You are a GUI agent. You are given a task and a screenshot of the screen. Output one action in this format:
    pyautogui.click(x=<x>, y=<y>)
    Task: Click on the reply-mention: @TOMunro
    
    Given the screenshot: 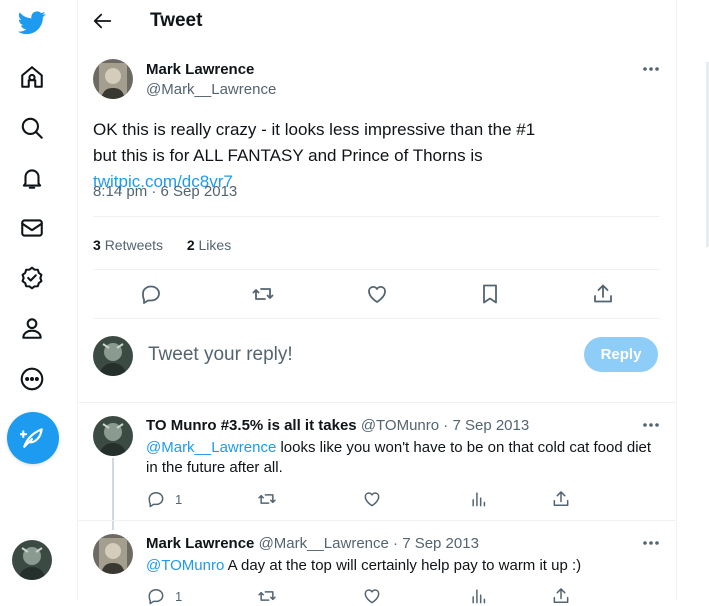 What is the action you would take?
    pyautogui.click(x=185, y=565)
    